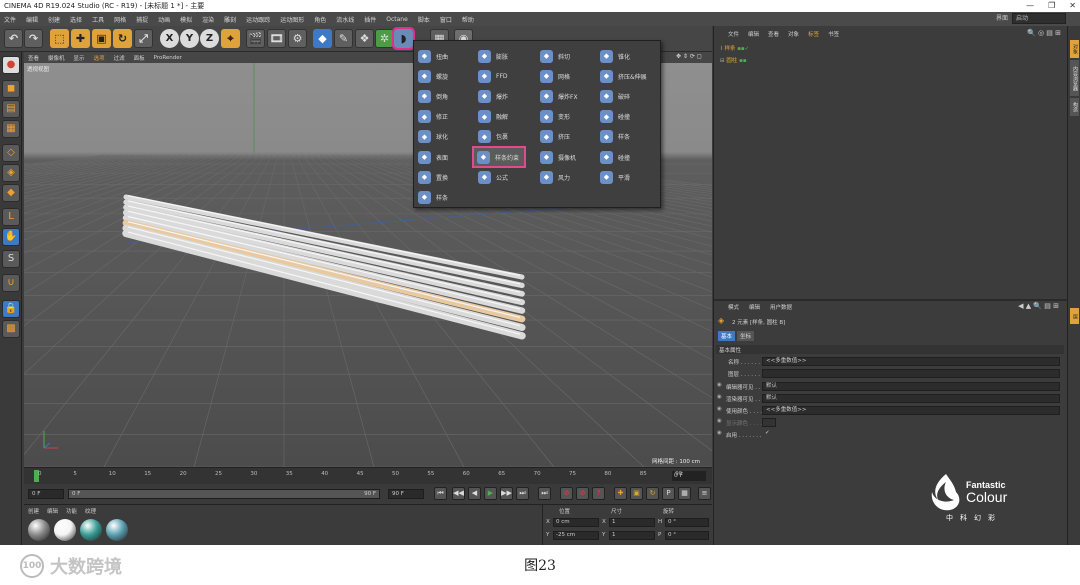 The height and width of the screenshot is (585, 1080). I want to click on attribute-dropdown: <<多重数值>>, so click(911, 410).